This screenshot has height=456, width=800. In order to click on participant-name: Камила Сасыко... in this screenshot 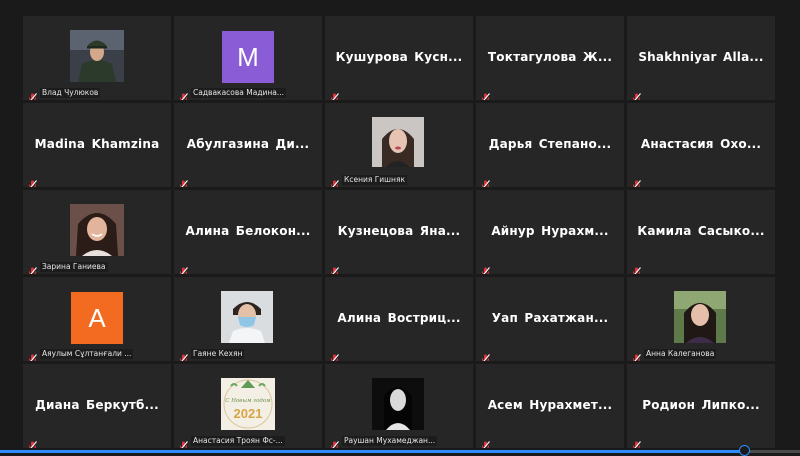, I will do `click(701, 231)`.